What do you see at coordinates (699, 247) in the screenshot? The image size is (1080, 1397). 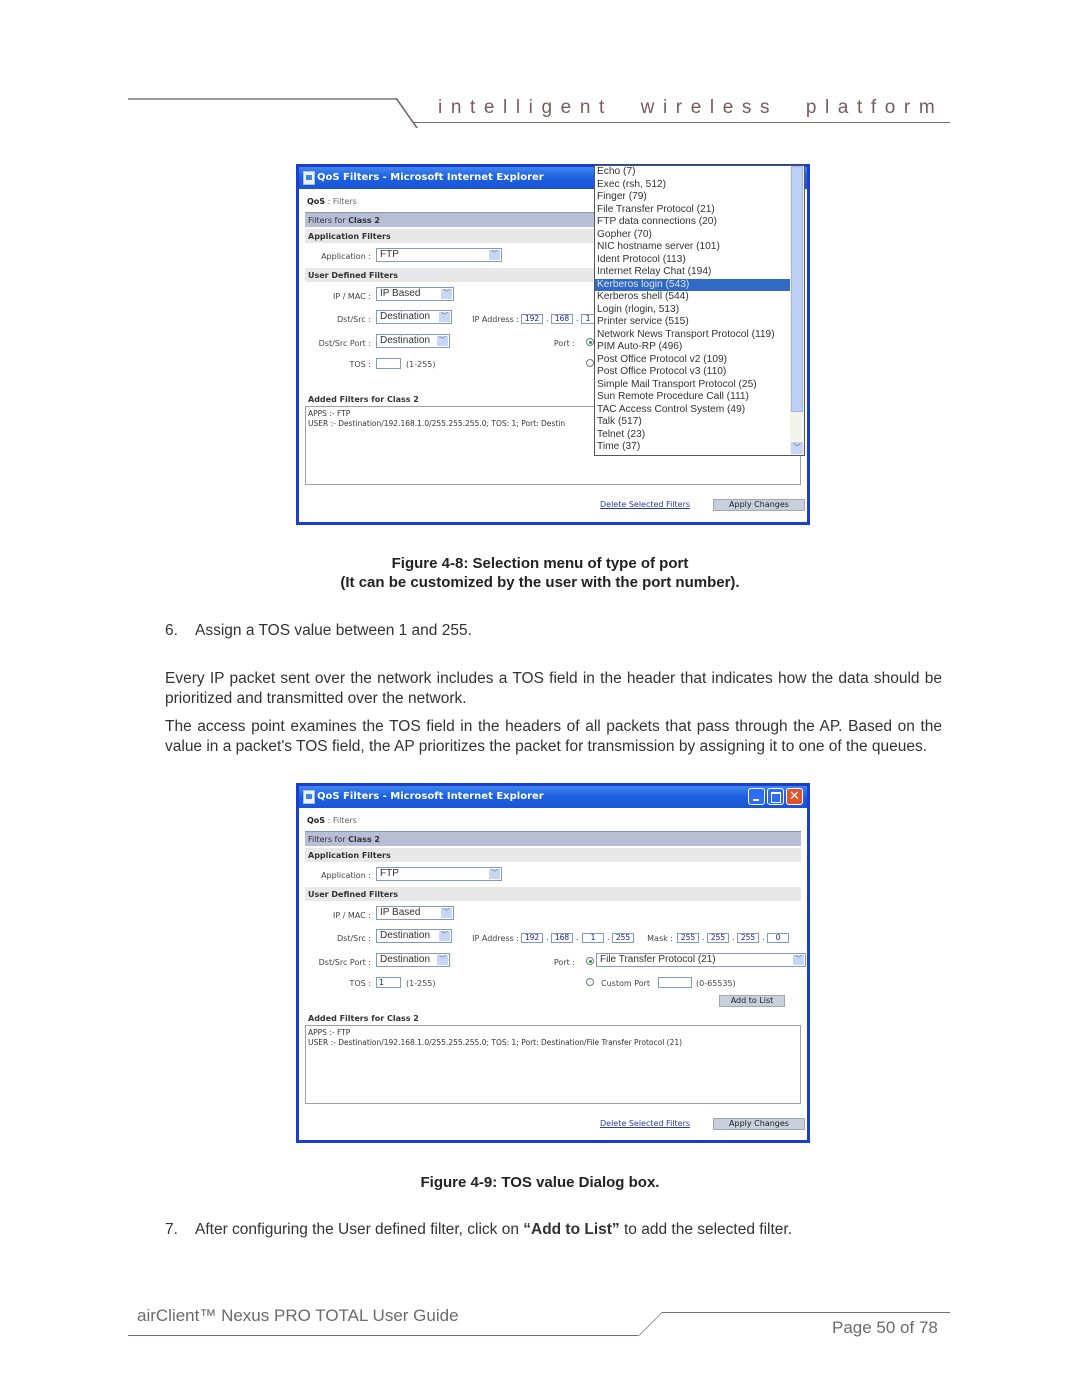 I see `port-option: NIC hostname server (101)` at bounding box center [699, 247].